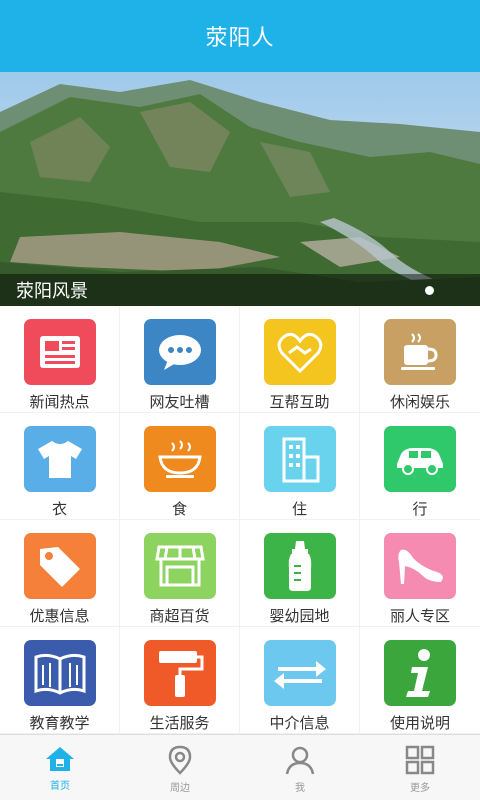  I want to click on bottom-tab-bar: 首页 周边 我 更多, so click(240, 767).